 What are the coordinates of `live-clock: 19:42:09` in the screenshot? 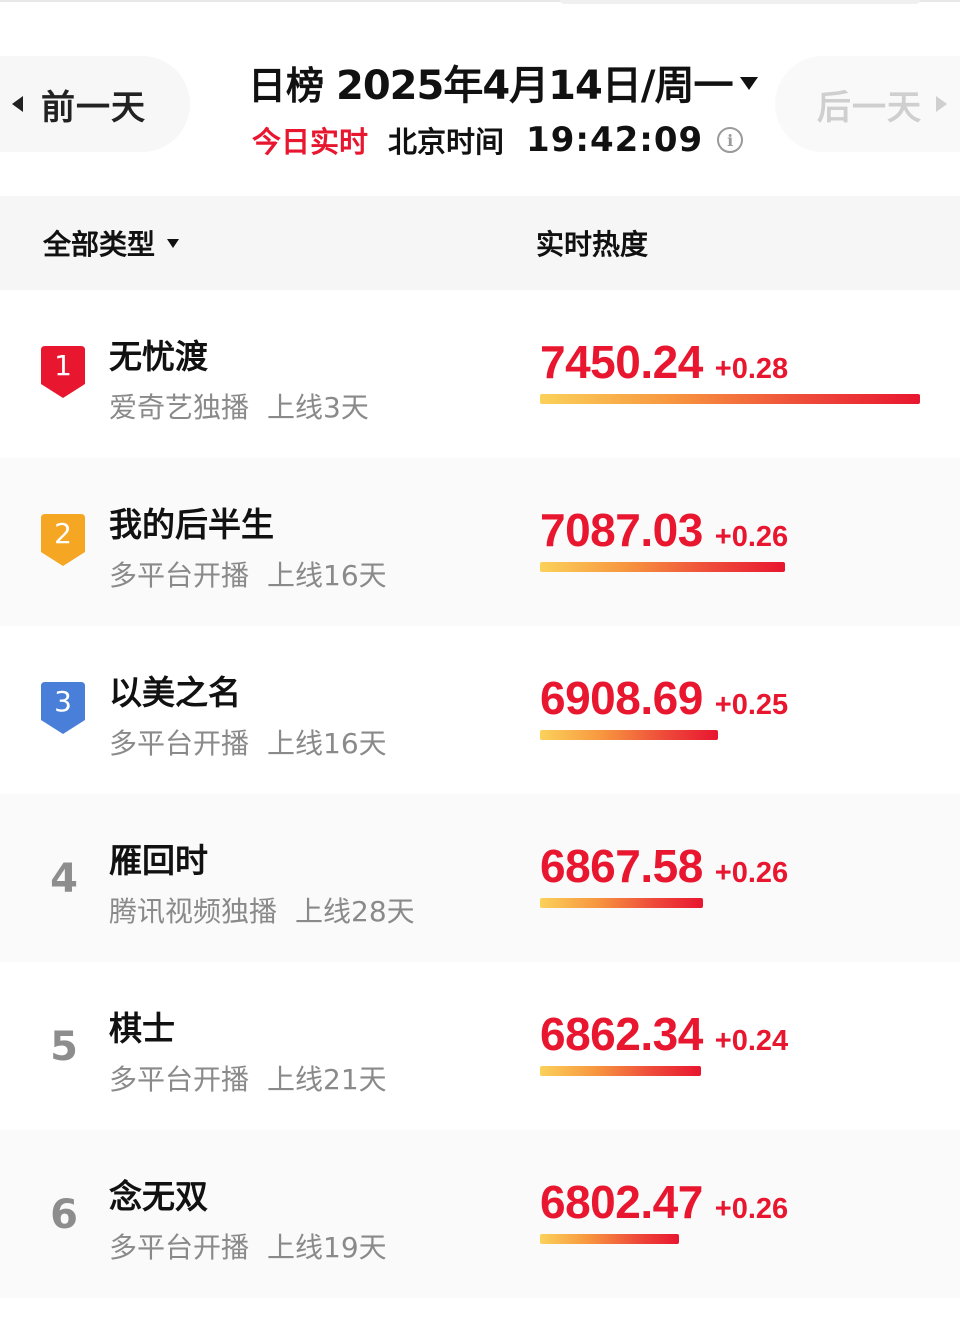 It's located at (615, 140).